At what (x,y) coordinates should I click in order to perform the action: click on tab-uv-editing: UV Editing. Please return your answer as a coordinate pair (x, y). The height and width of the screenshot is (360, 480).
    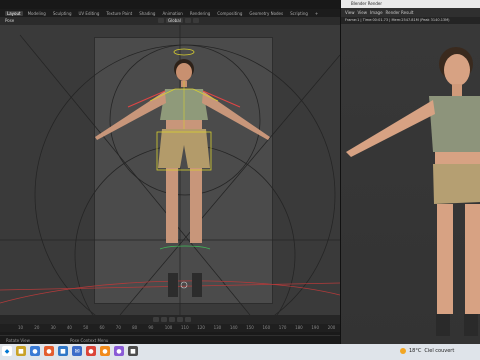
    Looking at the image, I should click on (89, 13).